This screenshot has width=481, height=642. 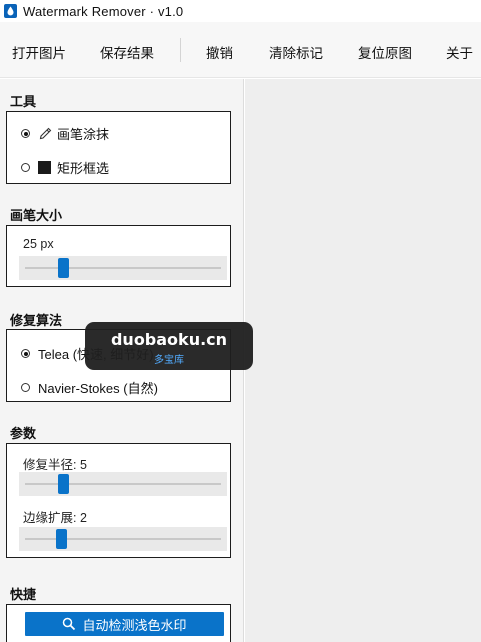 I want to click on menu-separator, so click(x=180, y=50).